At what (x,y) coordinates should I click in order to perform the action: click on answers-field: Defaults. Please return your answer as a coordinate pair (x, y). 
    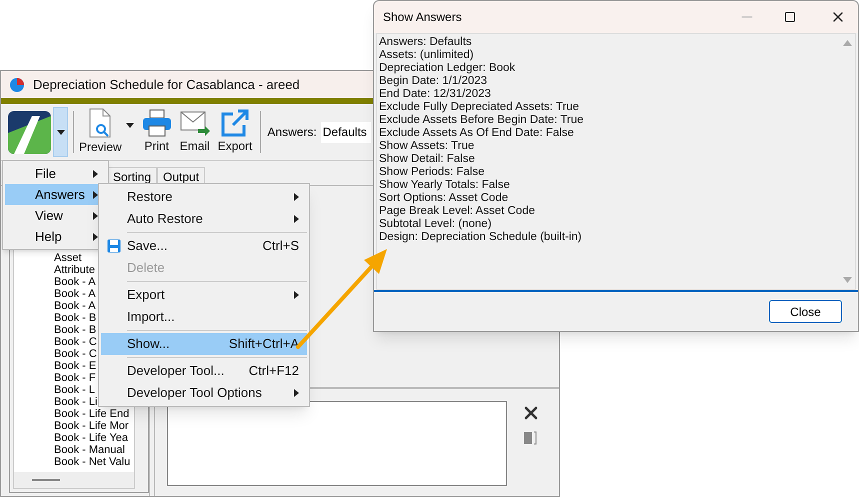
    Looking at the image, I should click on (345, 132).